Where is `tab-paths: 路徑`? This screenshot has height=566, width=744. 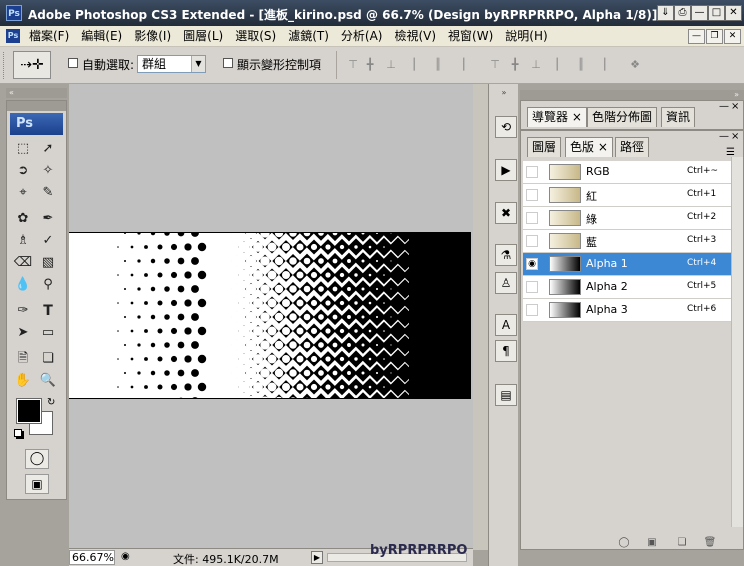
tab-paths: 路徑 is located at coordinates (632, 147).